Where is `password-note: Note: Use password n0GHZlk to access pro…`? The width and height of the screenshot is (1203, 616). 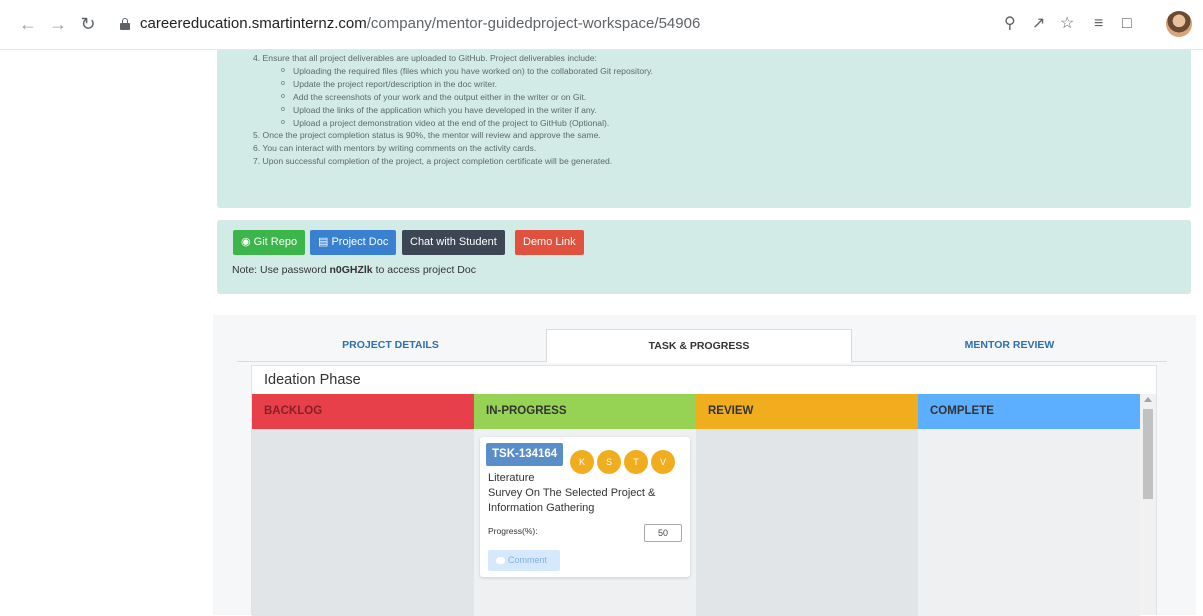 password-note: Note: Use password n0GHZlk to access pro… is located at coordinates (354, 270).